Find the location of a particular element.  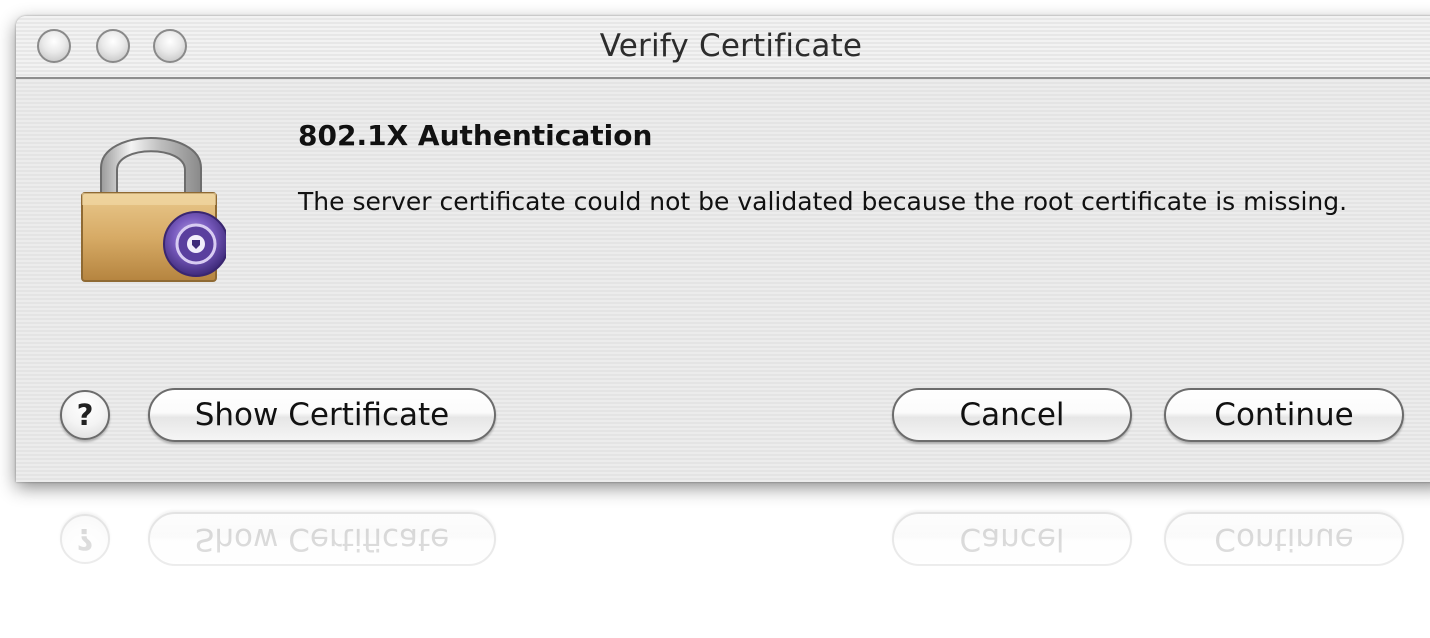

help-label: ? is located at coordinates (85, 415).